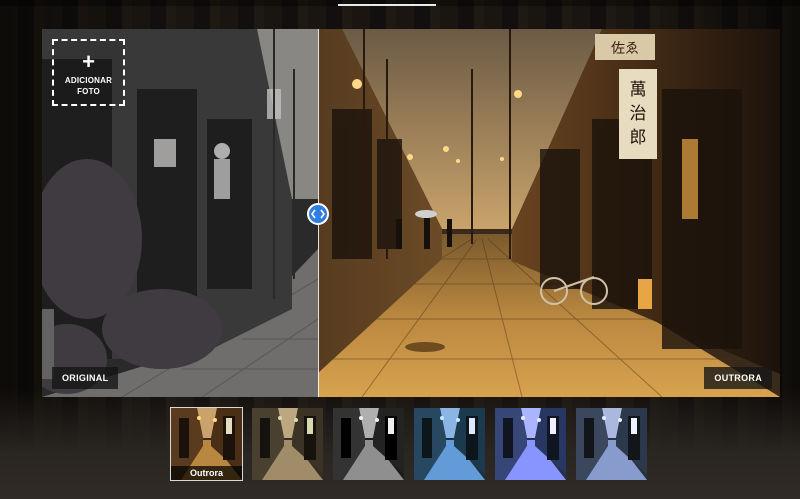 The height and width of the screenshot is (499, 800). Describe the element at coordinates (88, 61) in the screenshot. I see `plus-icon: +` at that location.